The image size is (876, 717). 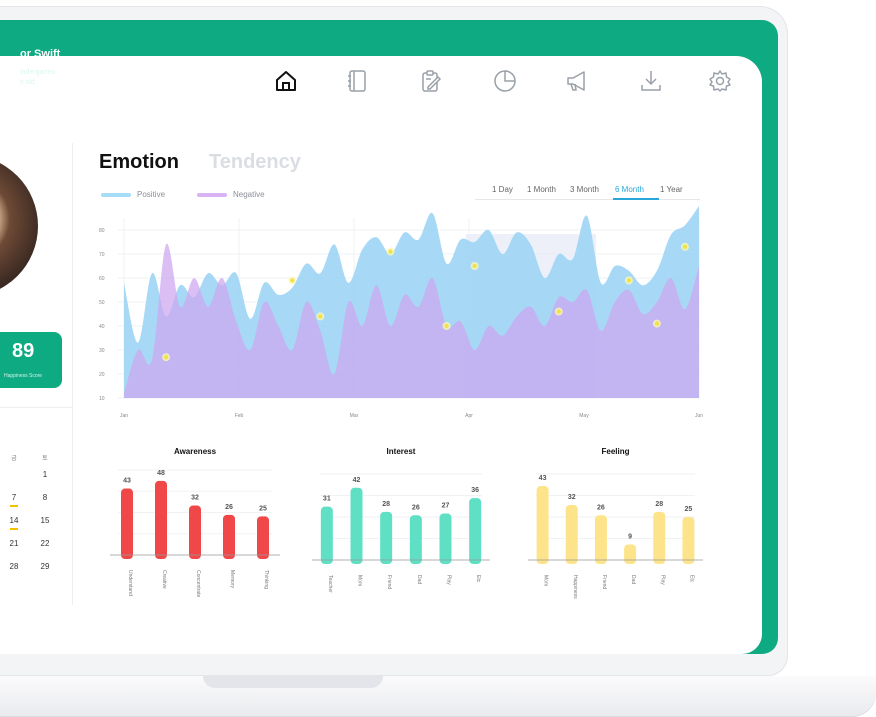 I want to click on calendar-day: 28, so click(x=14, y=566).